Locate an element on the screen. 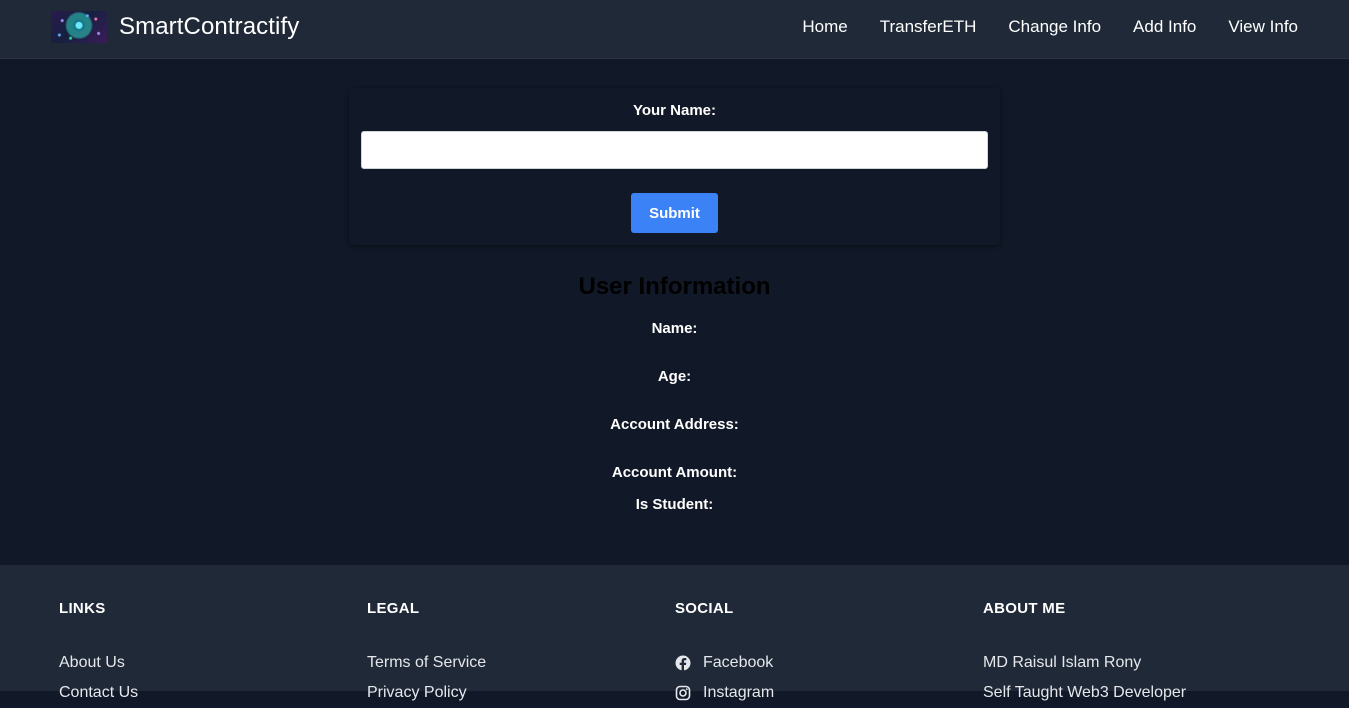 The image size is (1349, 708). footer-about-heading: ABOUT ME is located at coordinates (1024, 608).